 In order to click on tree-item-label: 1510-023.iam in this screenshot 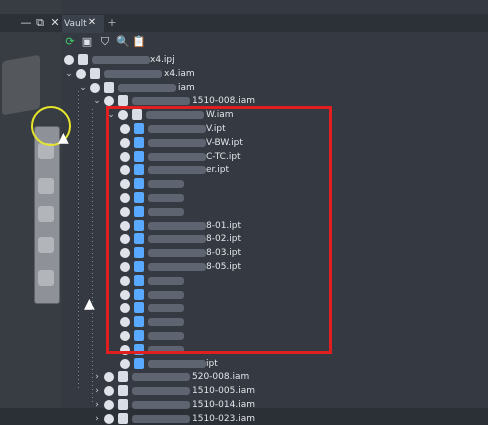, I will do `click(223, 418)`.